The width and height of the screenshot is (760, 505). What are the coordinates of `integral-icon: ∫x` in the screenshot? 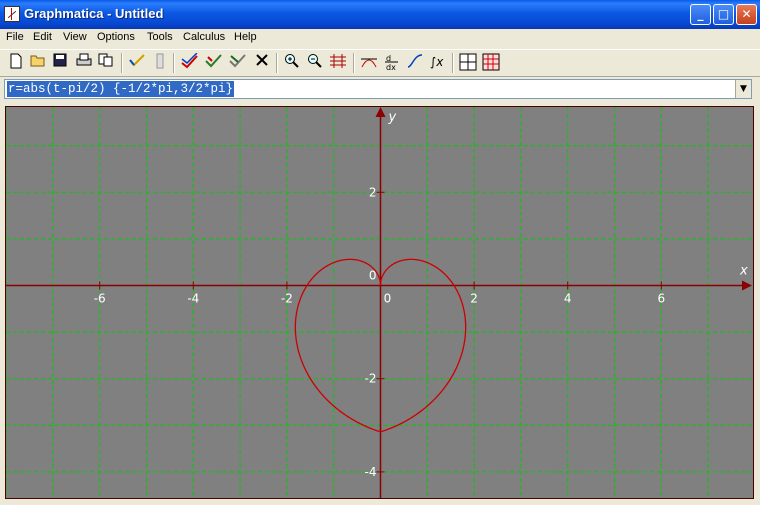 It's located at (437, 62).